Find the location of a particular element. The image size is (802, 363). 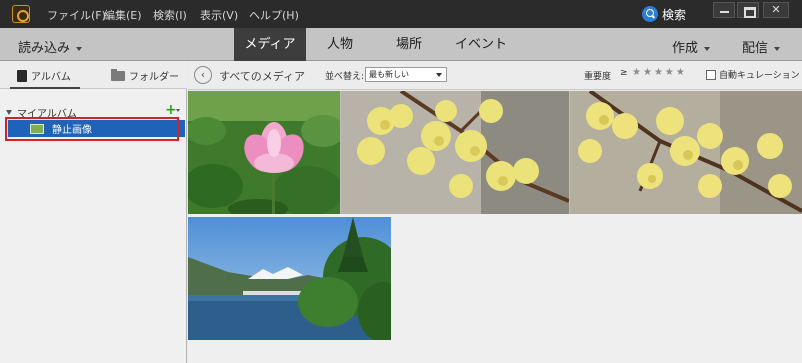

auto-curation-label: 自動キュレーション is located at coordinates (759, 76).